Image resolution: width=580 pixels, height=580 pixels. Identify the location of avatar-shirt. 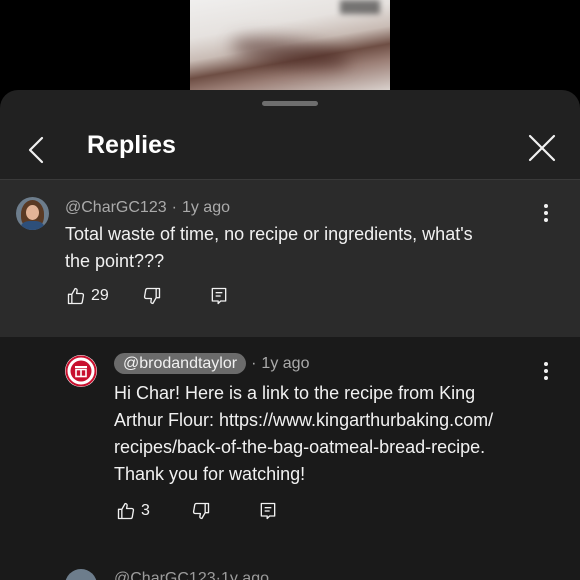
(32, 225).